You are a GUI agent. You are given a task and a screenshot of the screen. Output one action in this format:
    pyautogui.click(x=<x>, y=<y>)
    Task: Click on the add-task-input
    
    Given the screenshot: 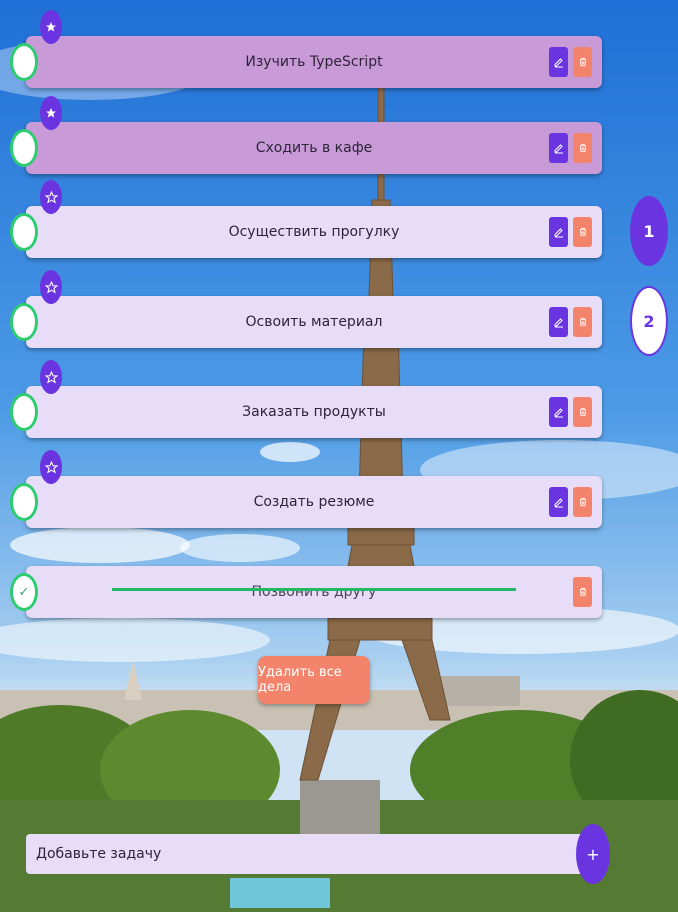 What is the action you would take?
    pyautogui.click(x=309, y=854)
    